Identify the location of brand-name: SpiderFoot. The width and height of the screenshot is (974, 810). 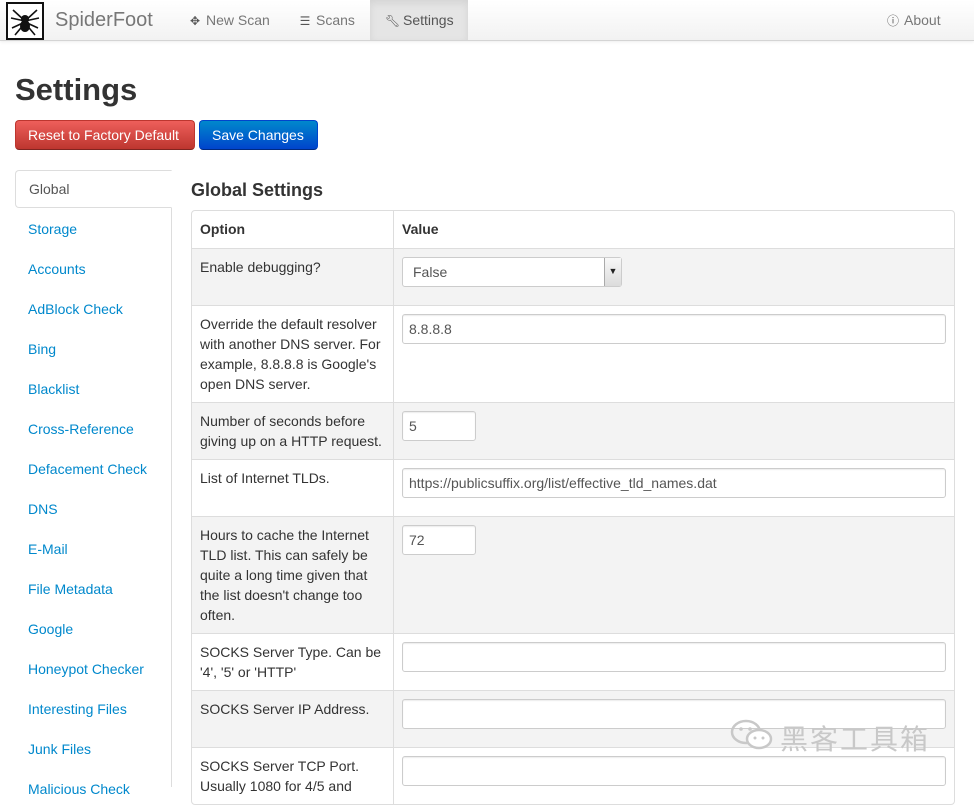
(104, 20).